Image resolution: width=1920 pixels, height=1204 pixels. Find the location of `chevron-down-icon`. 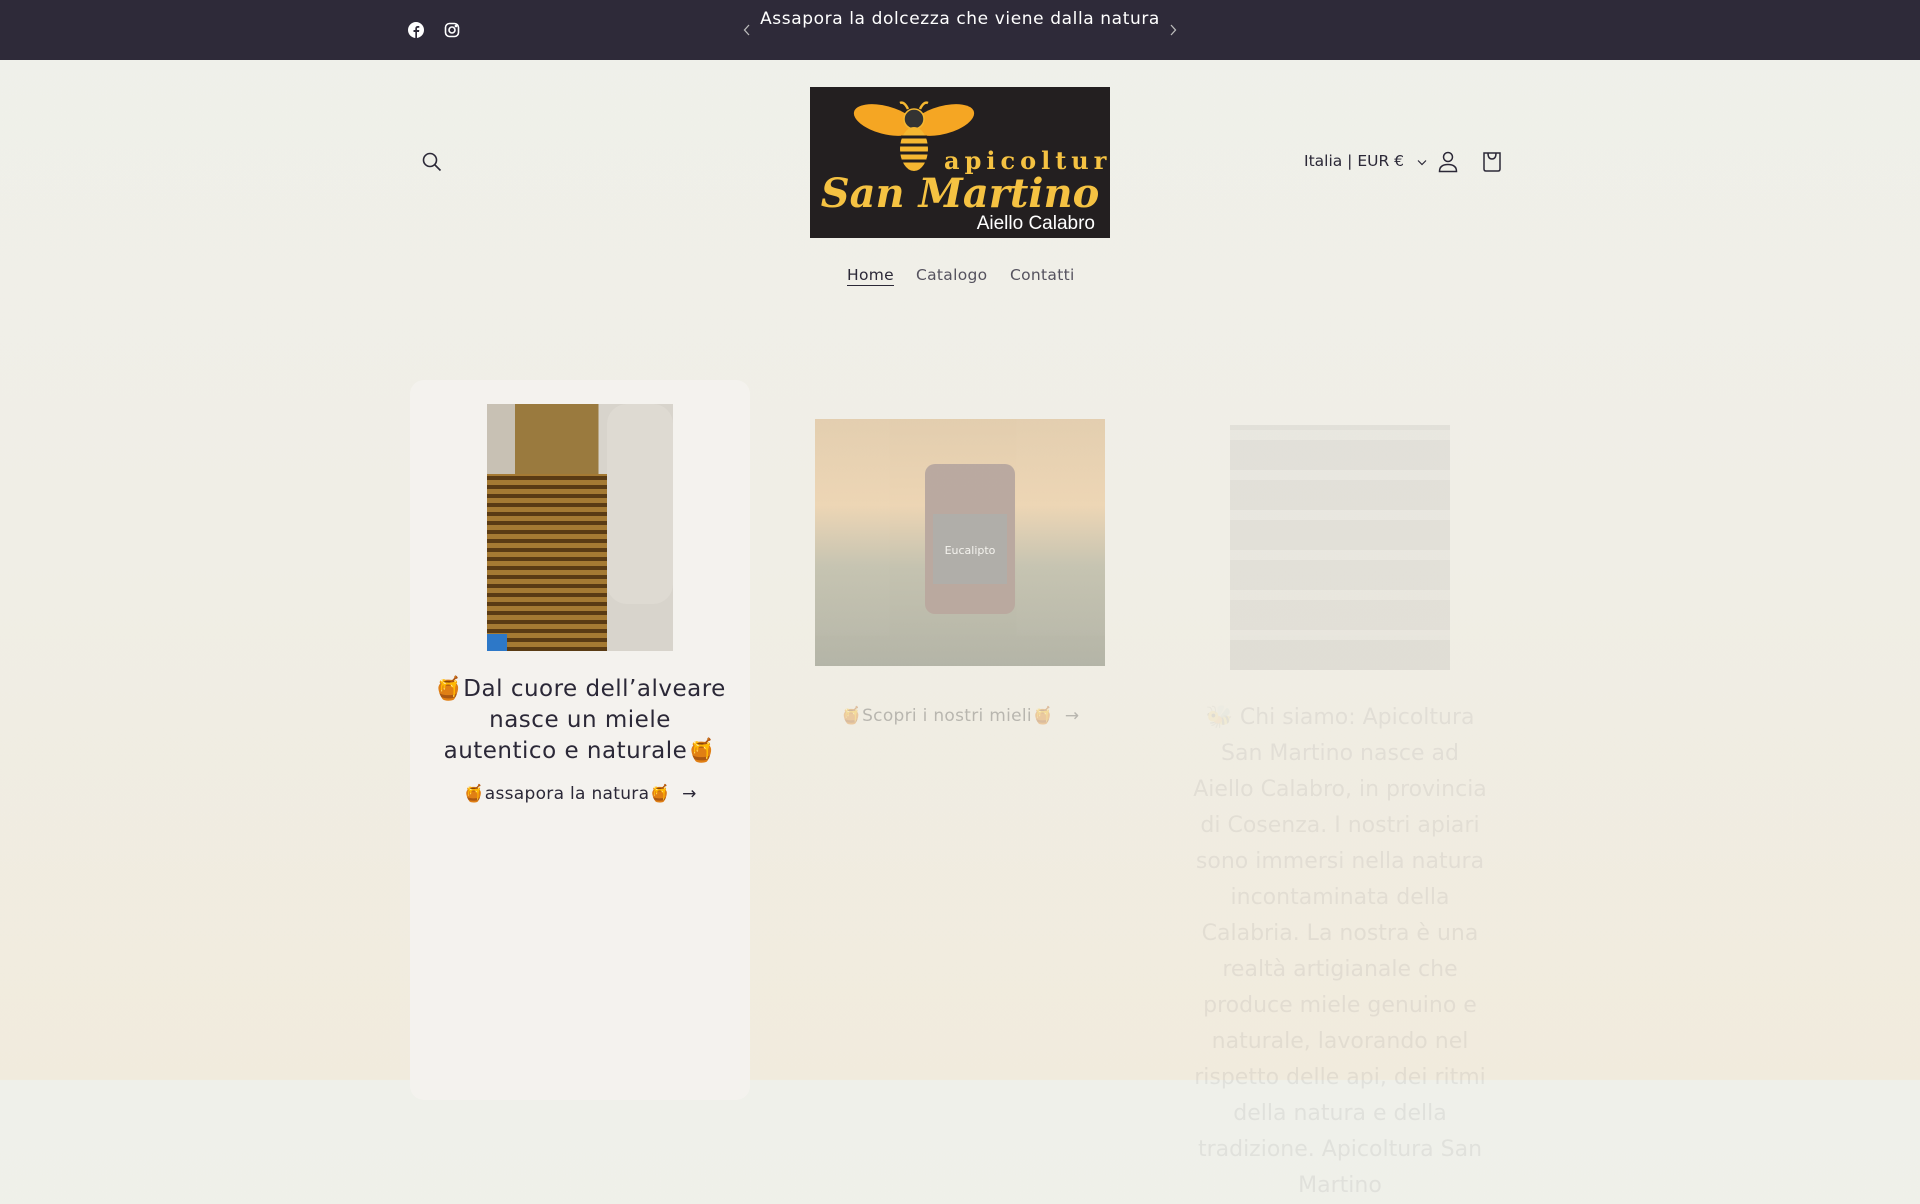

chevron-down-icon is located at coordinates (1422, 163).